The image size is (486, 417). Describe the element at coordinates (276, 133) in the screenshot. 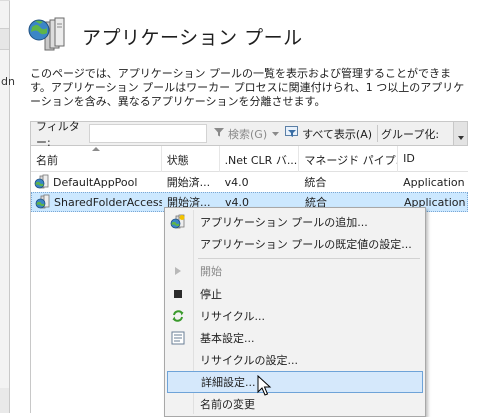

I see `dropdown-arrow-icon` at that location.